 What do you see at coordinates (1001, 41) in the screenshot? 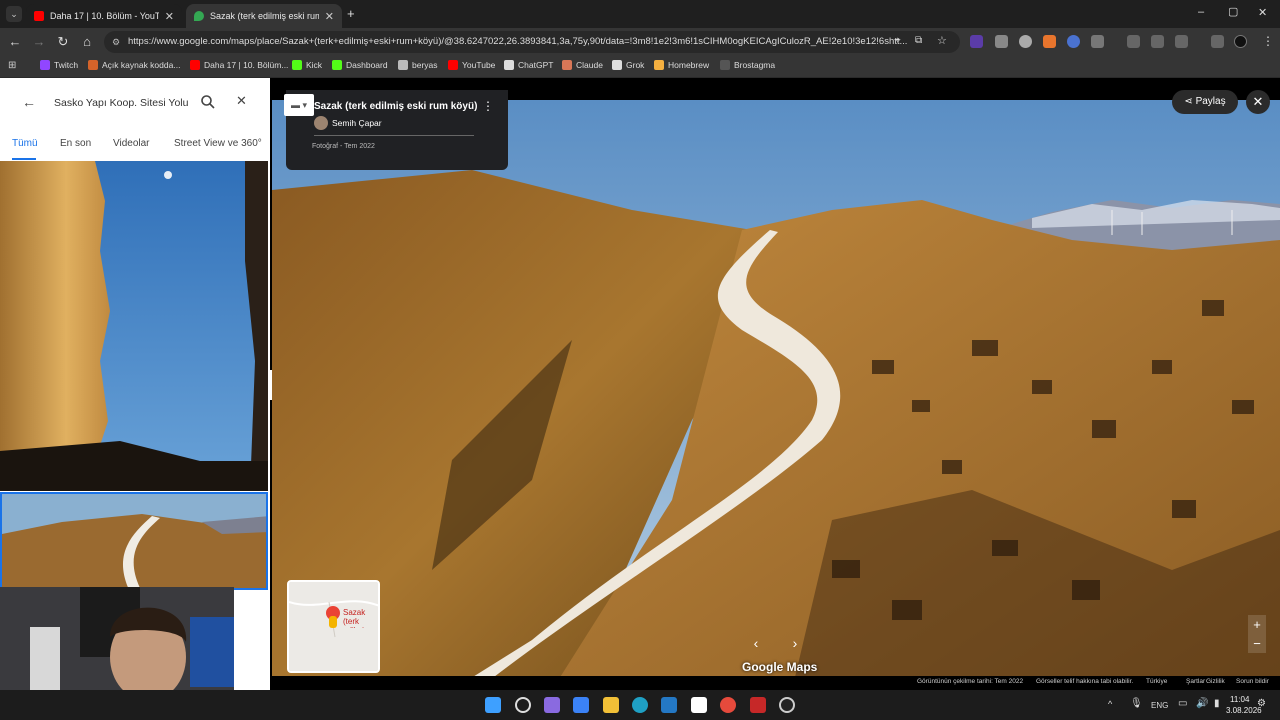
I see `pen-icon` at bounding box center [1001, 41].